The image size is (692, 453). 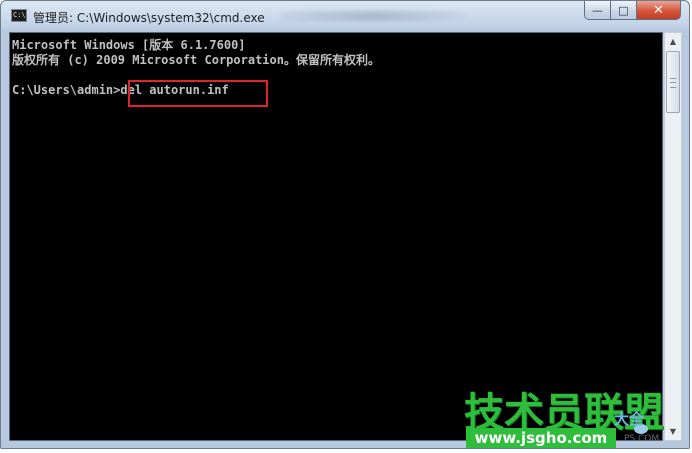 I want to click on blurred-title-overlay, so click(x=373, y=16).